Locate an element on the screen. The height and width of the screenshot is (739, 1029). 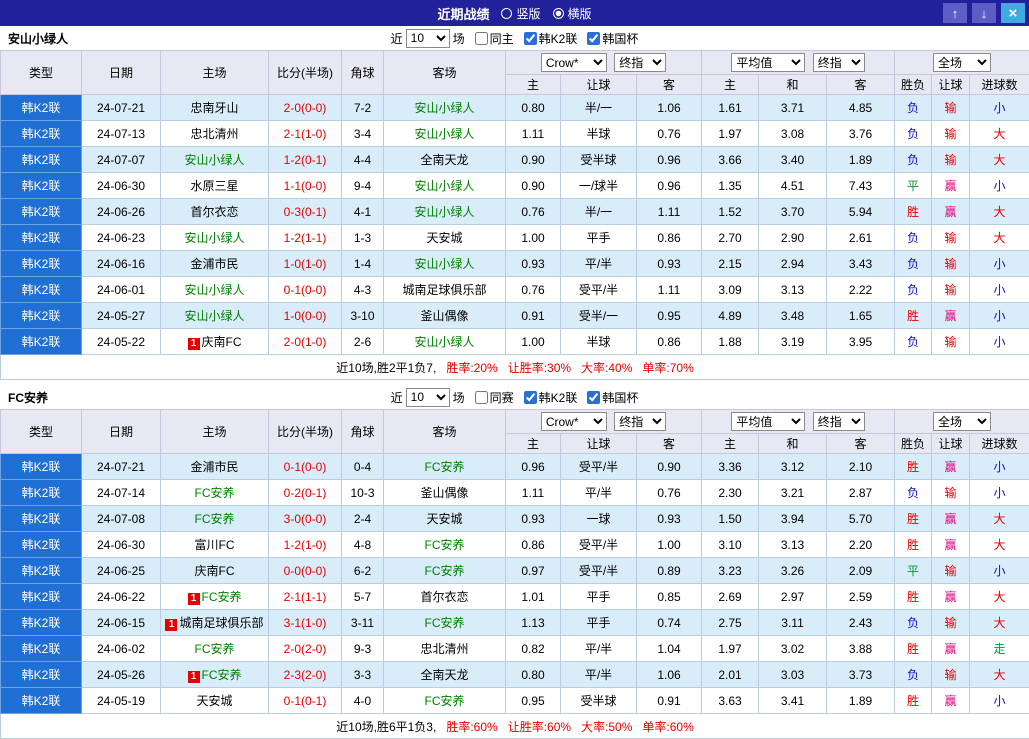
date-cell: 24-06-30 is located at coordinates (121, 186).